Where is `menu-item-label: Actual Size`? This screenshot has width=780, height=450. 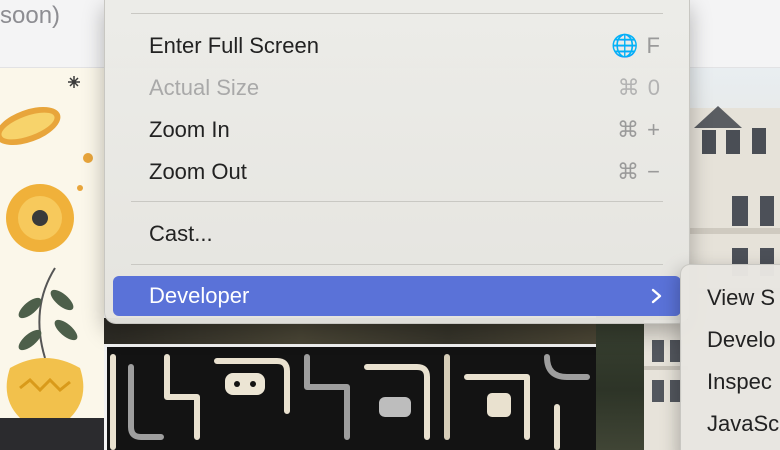
menu-item-label: Actual Size is located at coordinates (204, 87).